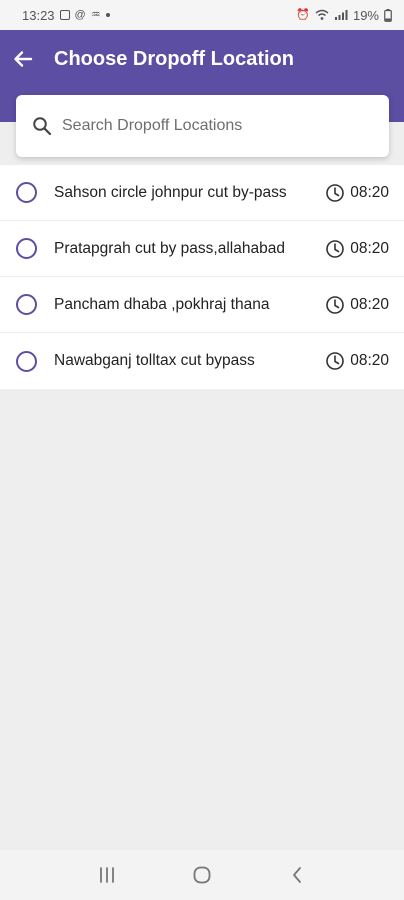 The width and height of the screenshot is (404, 900). Describe the element at coordinates (38, 15) in the screenshot. I see `status-time: 13:23` at that location.